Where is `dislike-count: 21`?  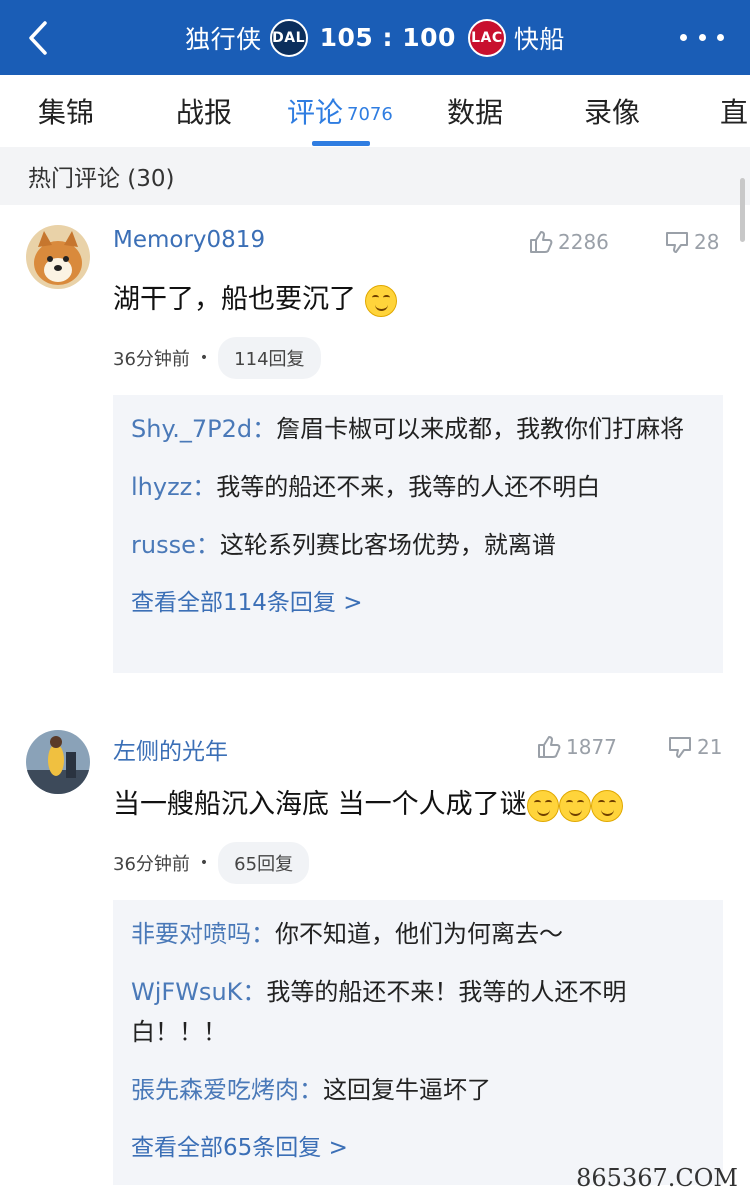
dislike-count: 21 is located at coordinates (710, 747).